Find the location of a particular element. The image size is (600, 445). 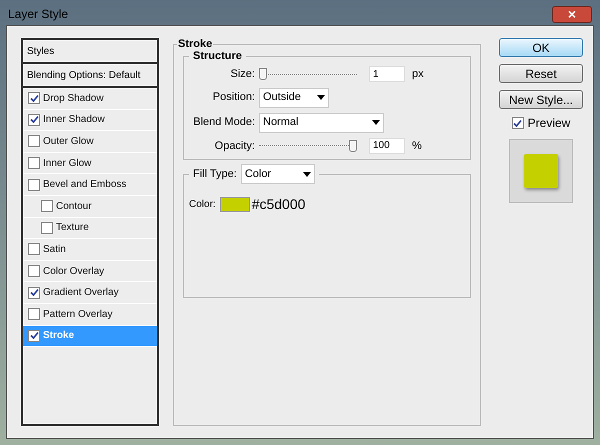

style-label: Color Overlay is located at coordinates (73, 271).